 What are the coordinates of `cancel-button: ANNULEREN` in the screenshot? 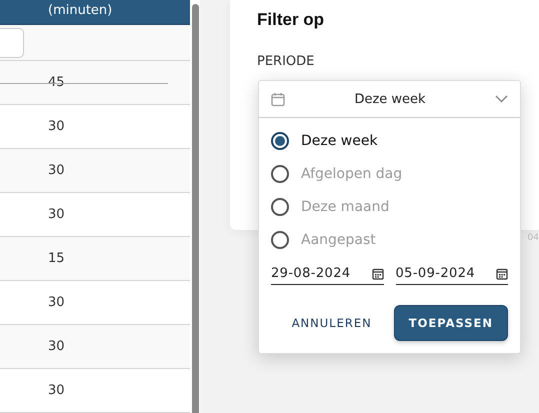 It's located at (332, 323).